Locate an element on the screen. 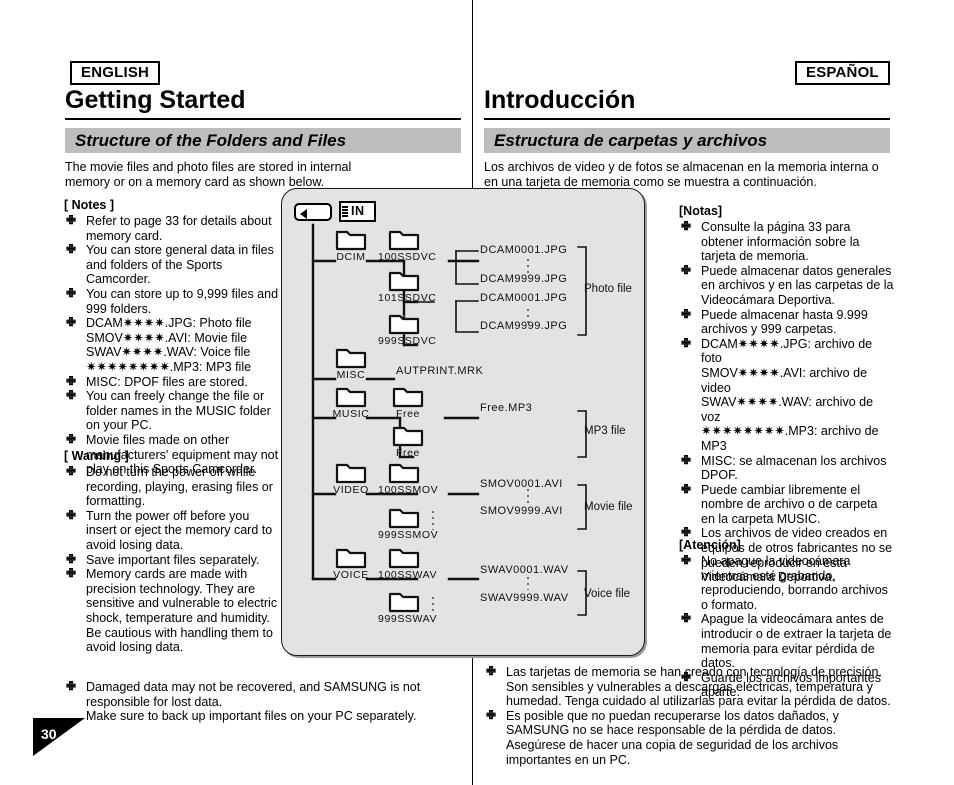  folder-node: 100SSMOV is located at coordinates (408, 479).